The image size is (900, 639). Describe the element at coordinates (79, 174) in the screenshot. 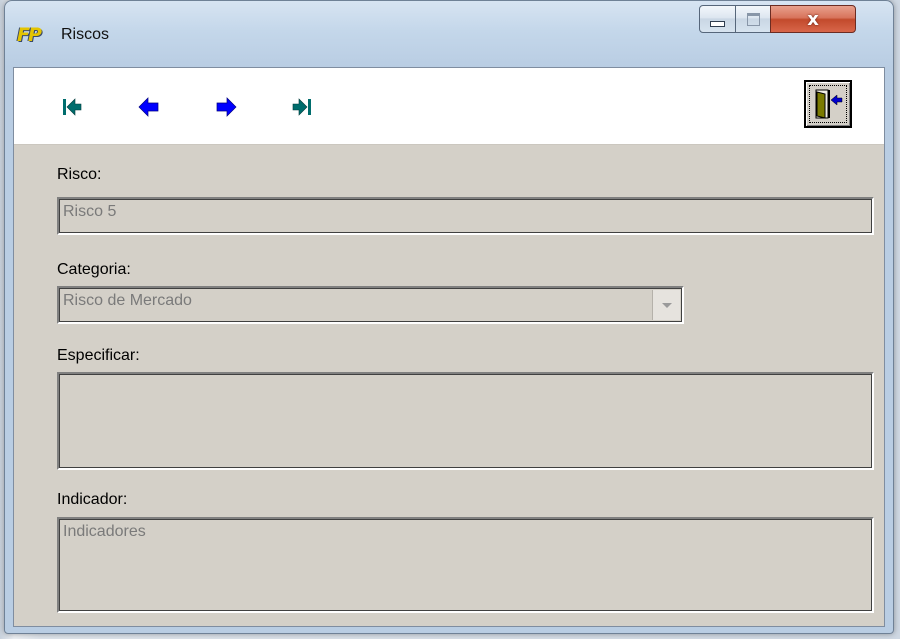

I see `risco-label: Risco:` at that location.